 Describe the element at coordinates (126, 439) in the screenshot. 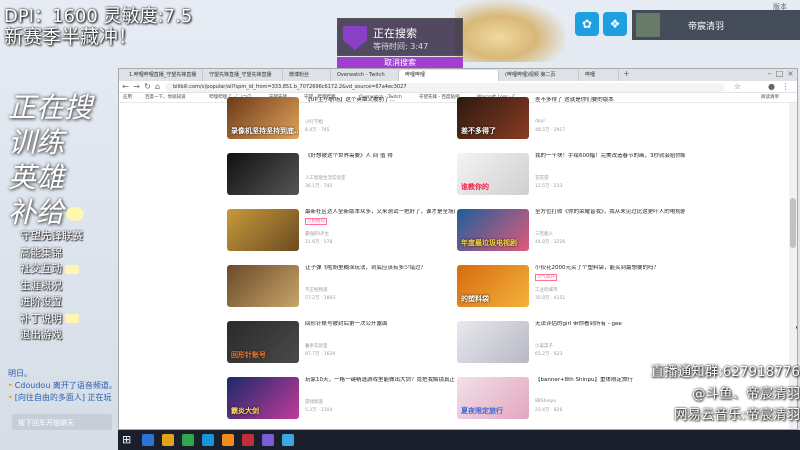

I see `windows-start-icon: ⊞` at that location.